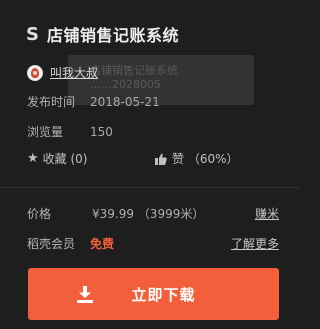 This screenshot has width=320, height=329. Describe the element at coordinates (101, 131) in the screenshot. I see `views-value: 150` at that location.